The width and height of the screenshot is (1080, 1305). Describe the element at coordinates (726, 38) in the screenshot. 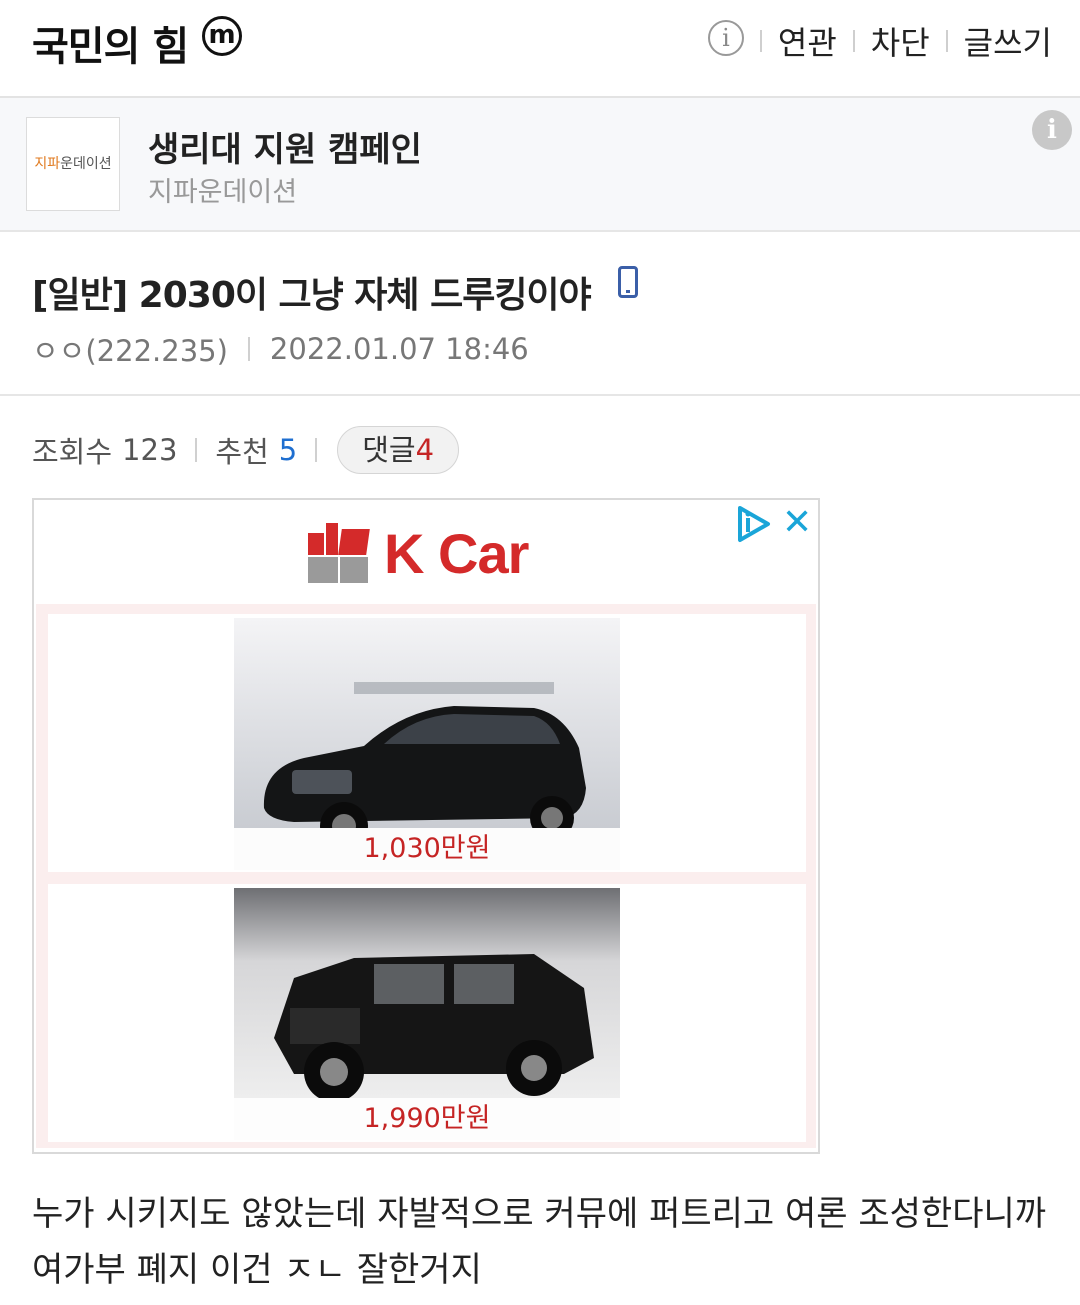

I see `info-icon: i` at that location.